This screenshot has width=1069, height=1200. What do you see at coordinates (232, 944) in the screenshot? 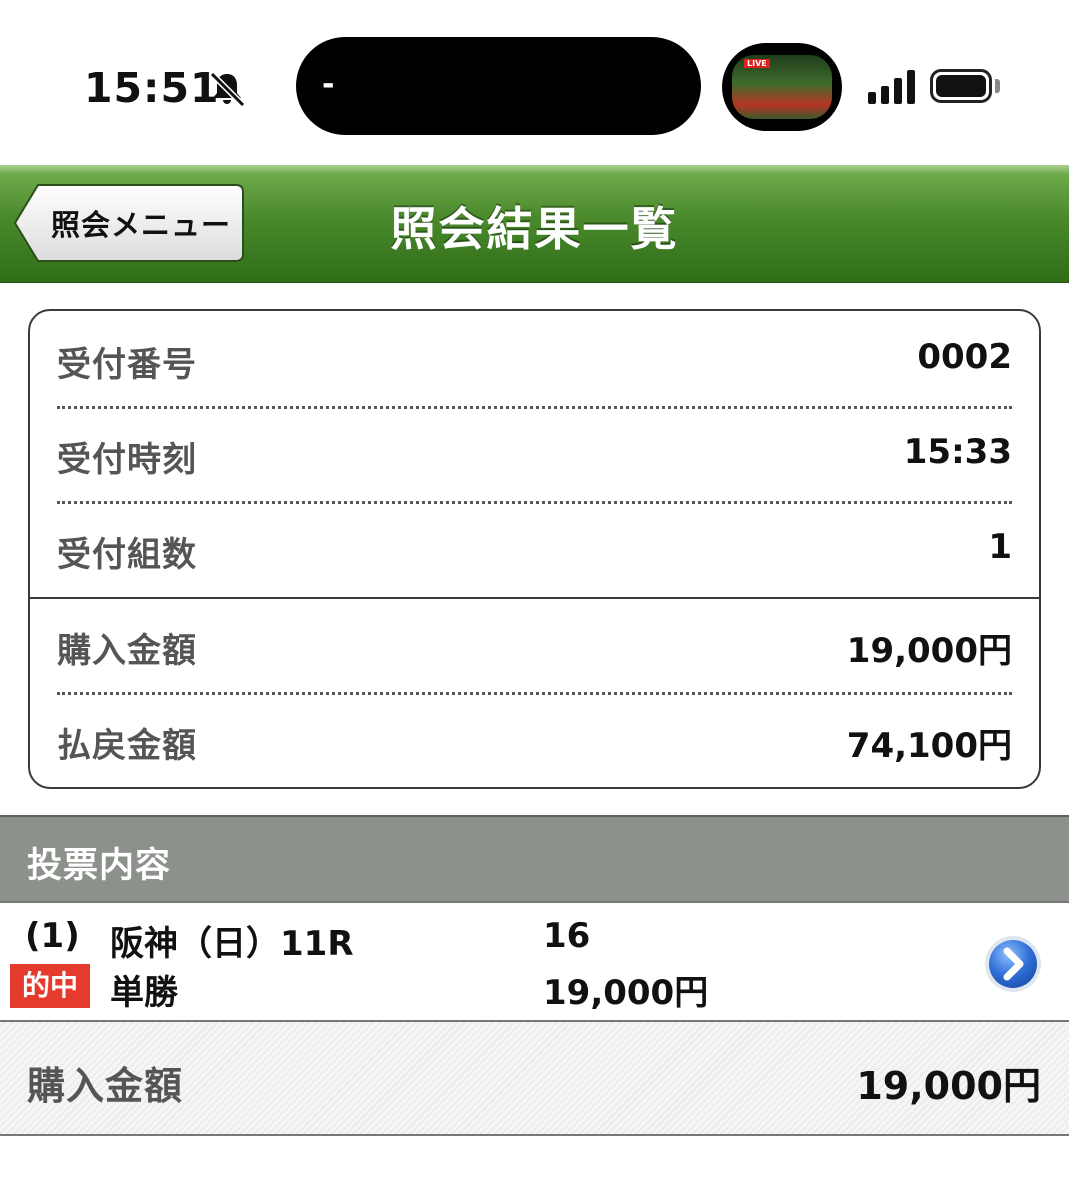
I see `race-name: 阪神（日）11R` at bounding box center [232, 944].